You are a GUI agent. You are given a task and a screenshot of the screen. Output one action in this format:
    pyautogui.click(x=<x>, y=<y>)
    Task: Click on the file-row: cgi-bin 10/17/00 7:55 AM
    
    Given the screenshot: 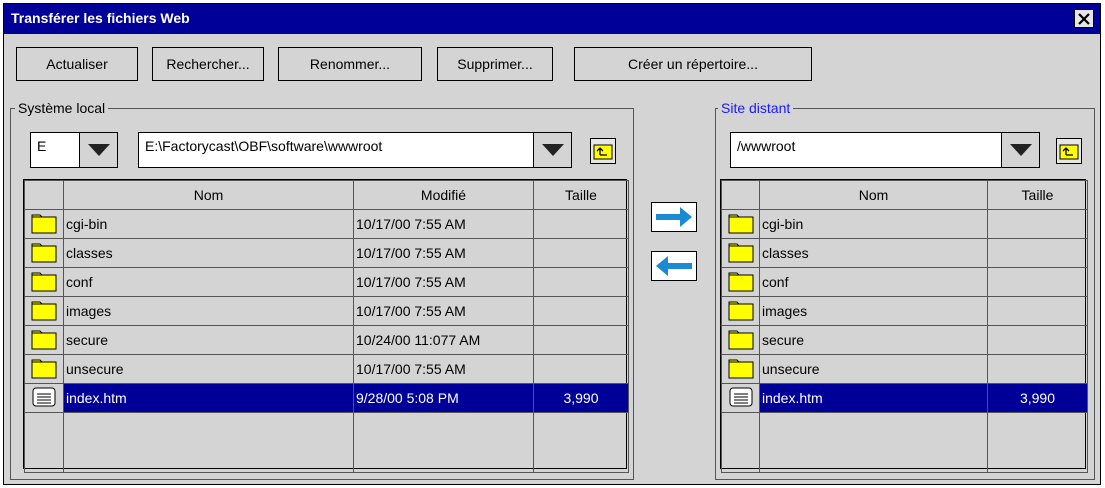 What is the action you would take?
    pyautogui.click(x=326, y=224)
    